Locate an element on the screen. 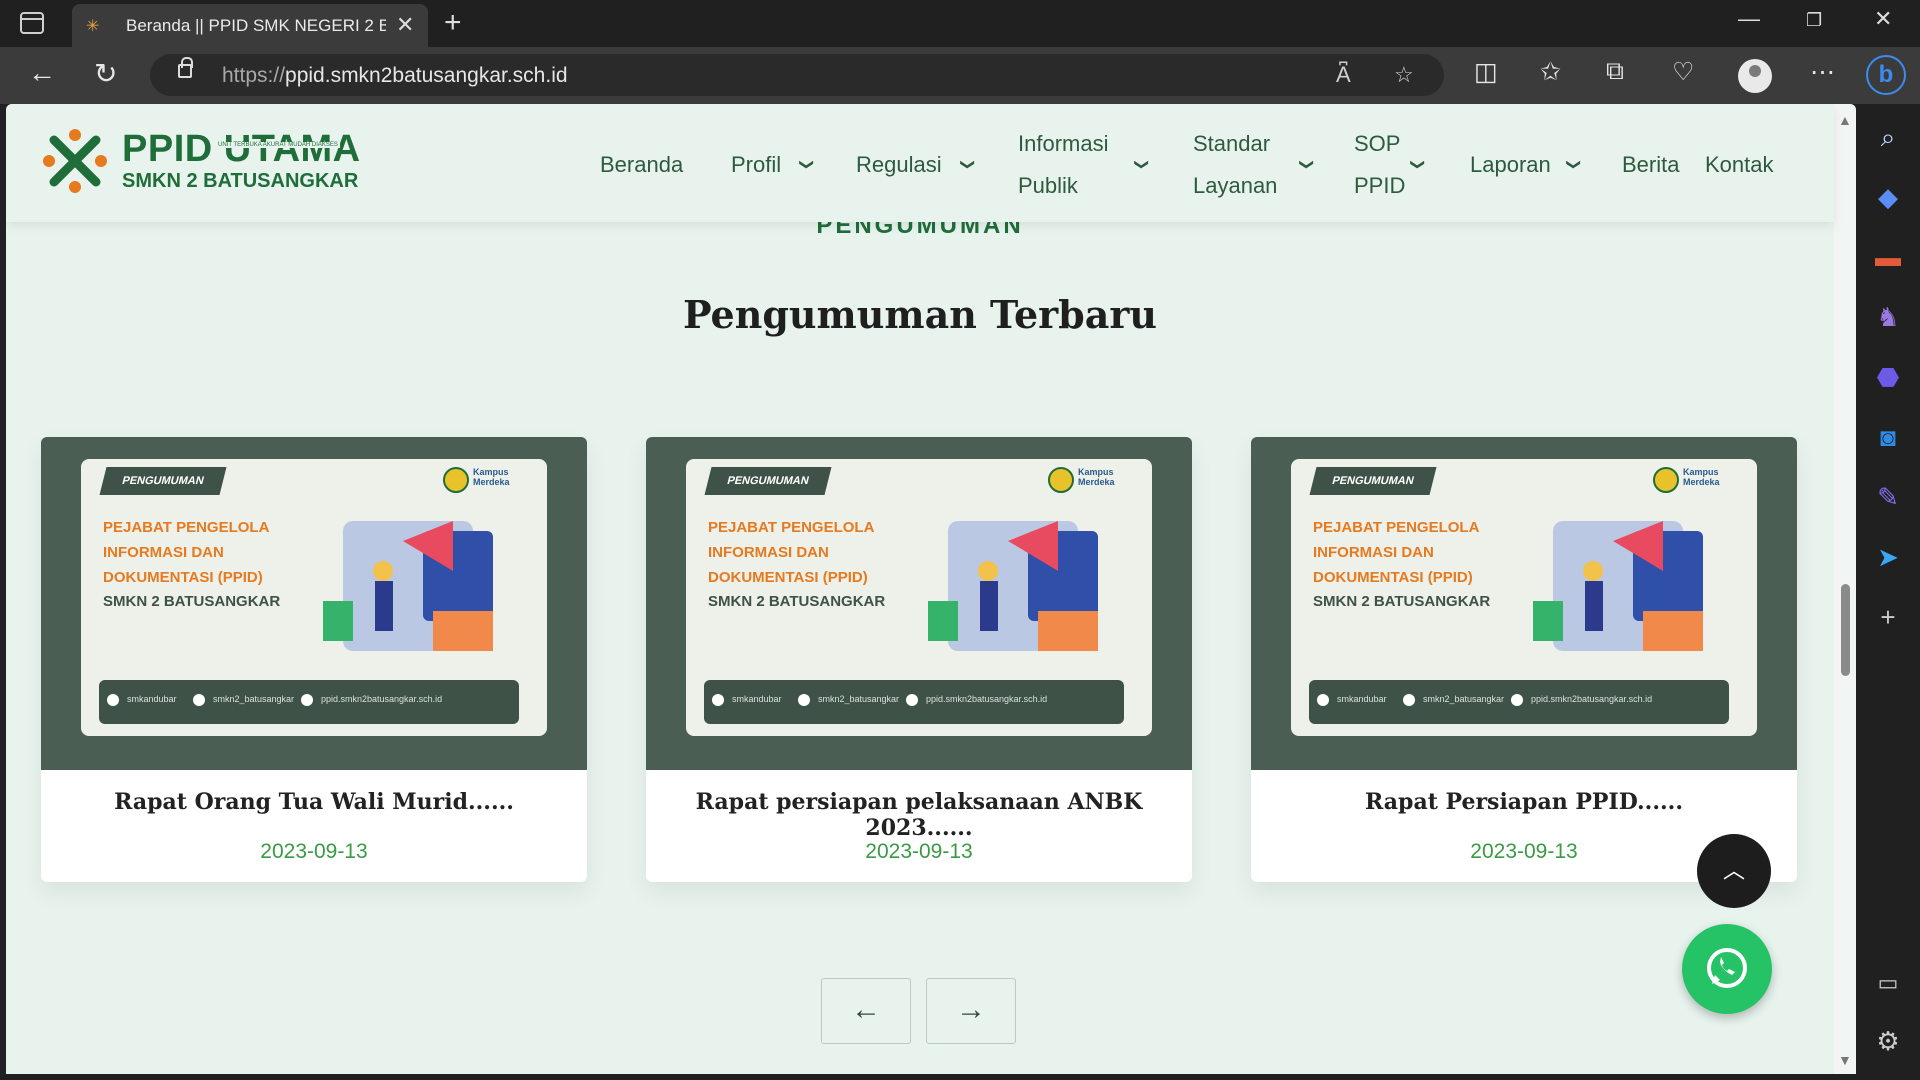  designer-icon: ✎ is located at coordinates (1888, 497).